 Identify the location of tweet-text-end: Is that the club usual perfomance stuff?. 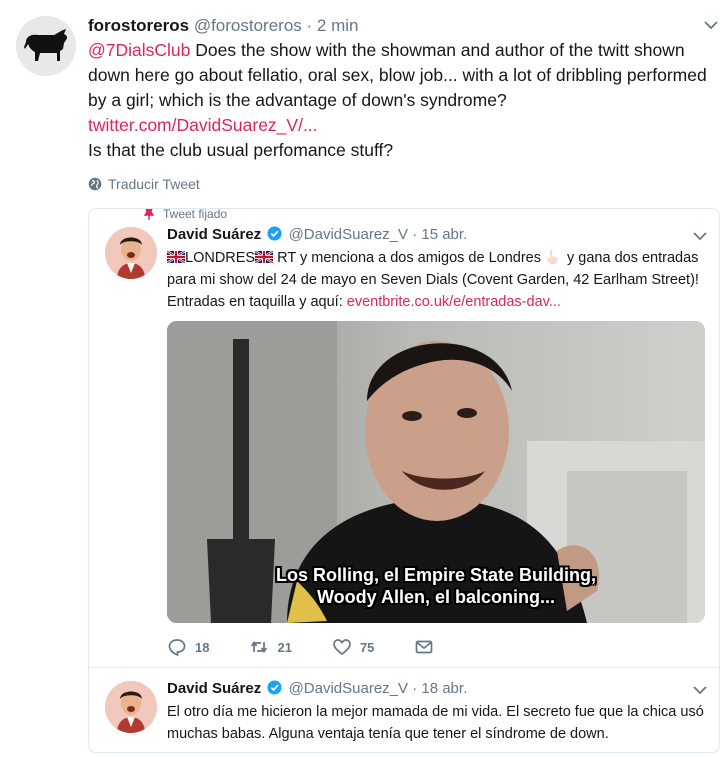
(241, 150).